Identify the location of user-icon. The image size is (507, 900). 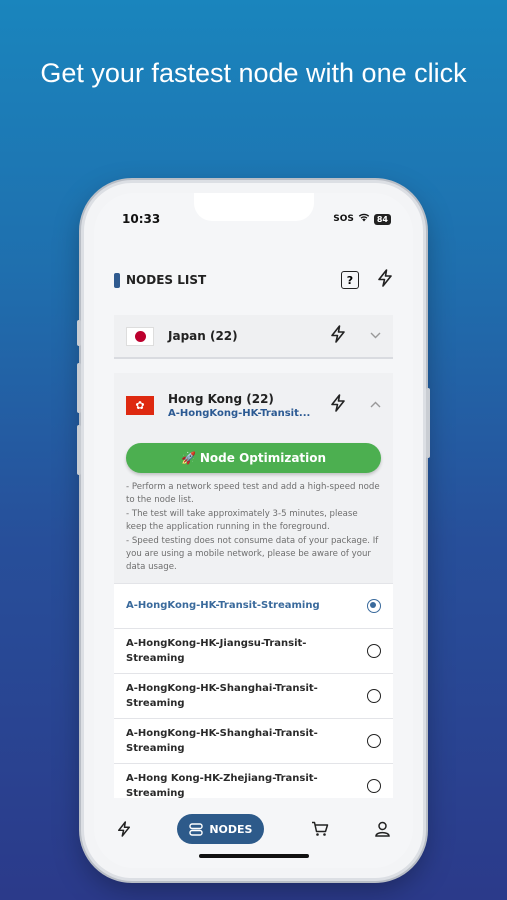
(382, 829).